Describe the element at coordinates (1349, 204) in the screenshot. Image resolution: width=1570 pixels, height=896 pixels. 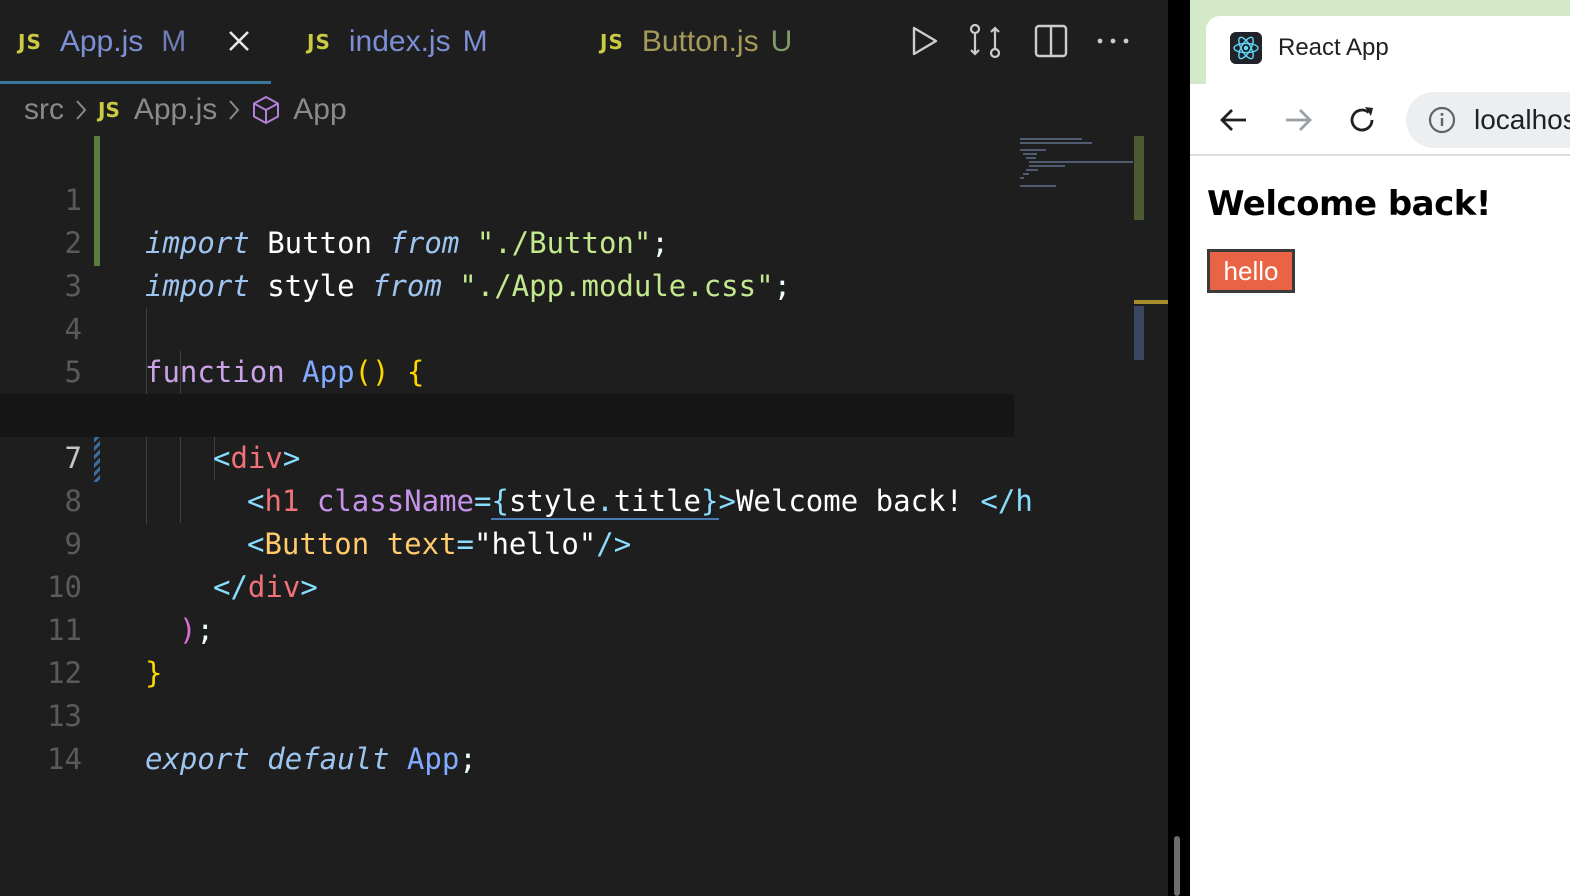
I see `page-heading: Welcome back!` at that location.